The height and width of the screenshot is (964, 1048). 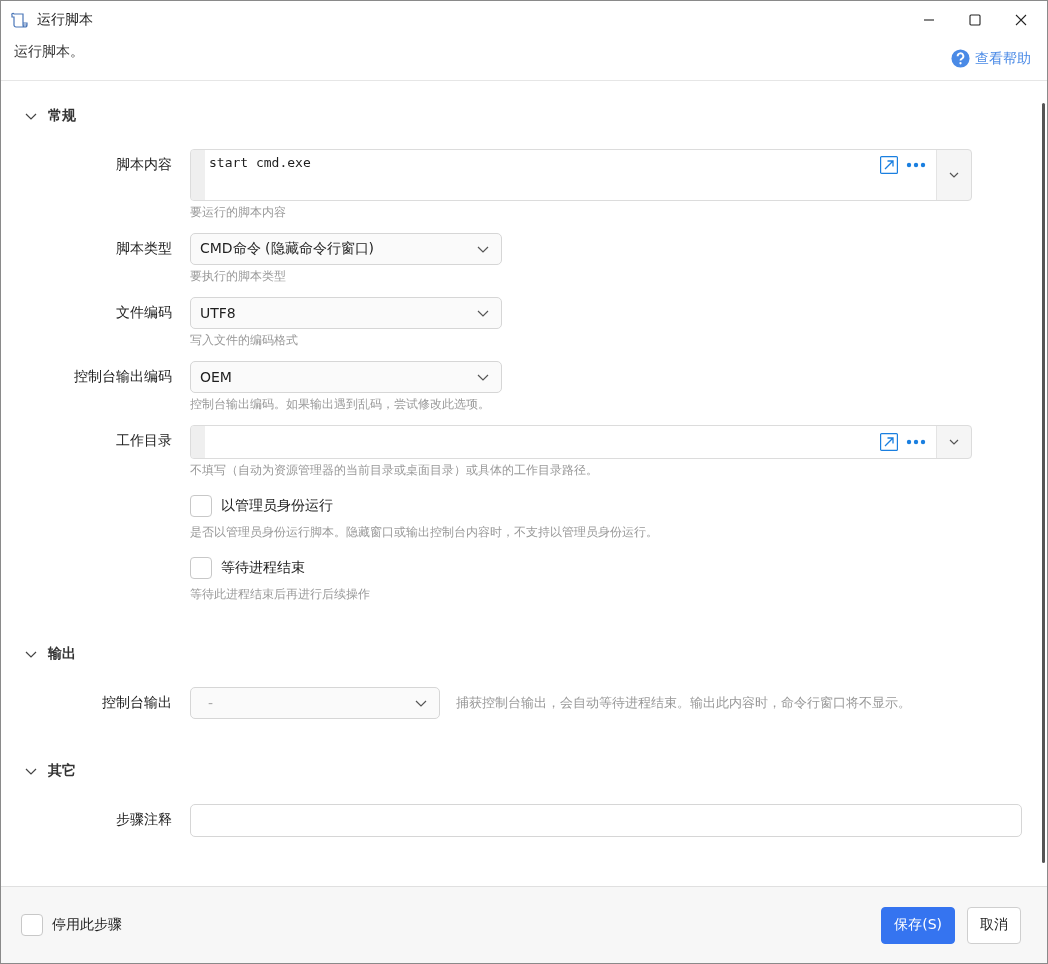 What do you see at coordinates (340, 404) in the screenshot?
I see `field-hint: 控制台输出编码。如果输出遇到乱码，尝试修改此选项。` at bounding box center [340, 404].